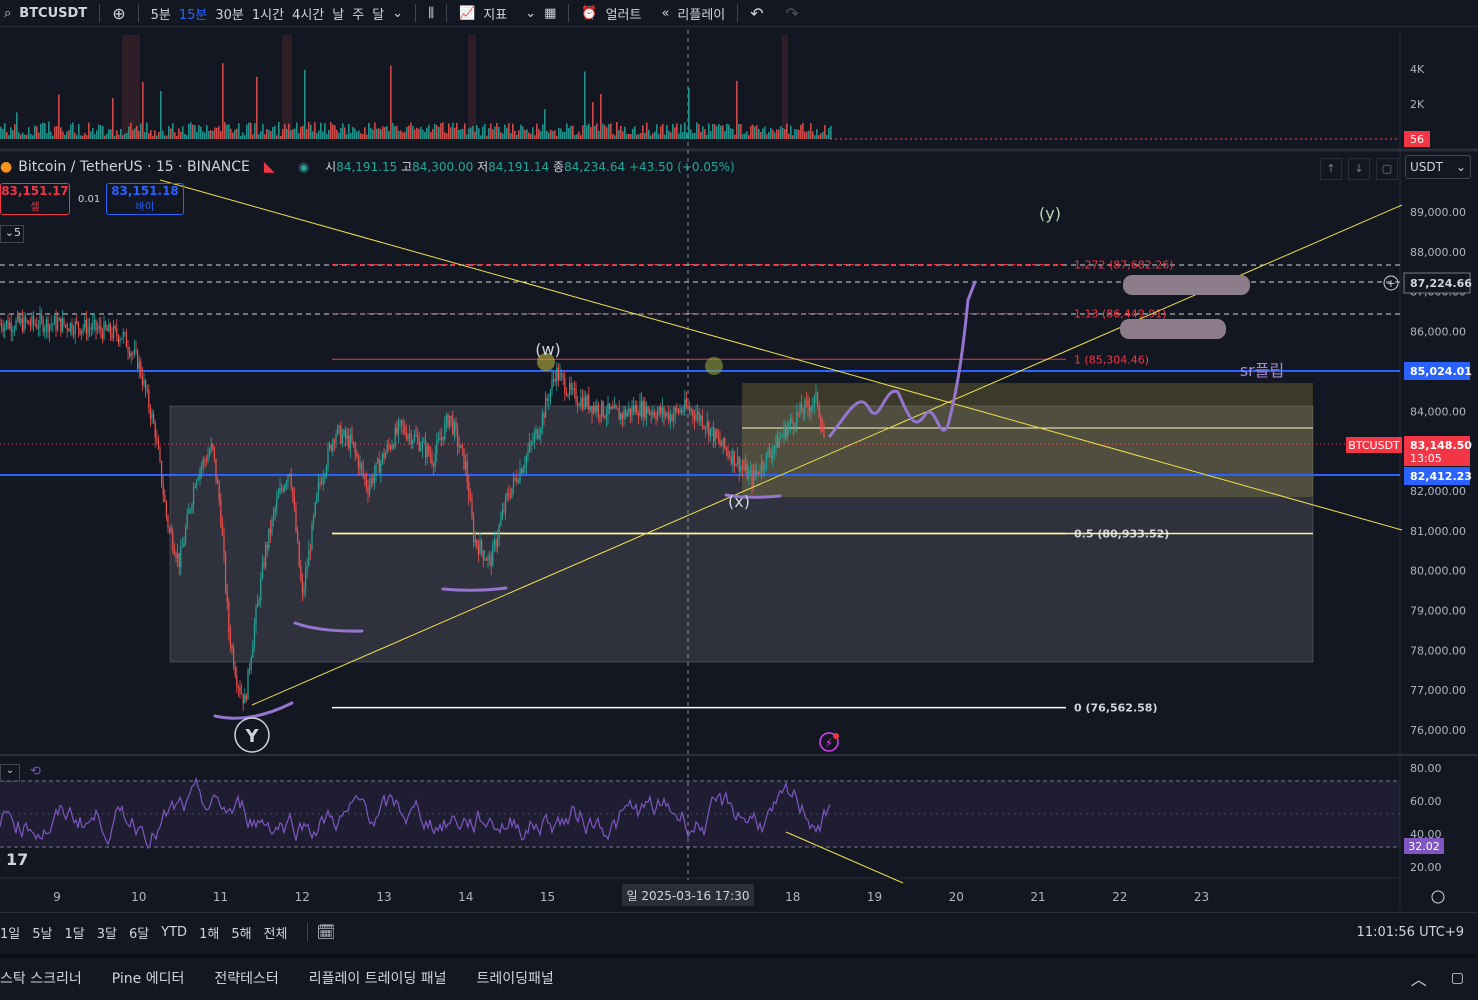  Describe the element at coordinates (10, 773) in the screenshot. I see `rsi-collapse: ⌄` at that location.